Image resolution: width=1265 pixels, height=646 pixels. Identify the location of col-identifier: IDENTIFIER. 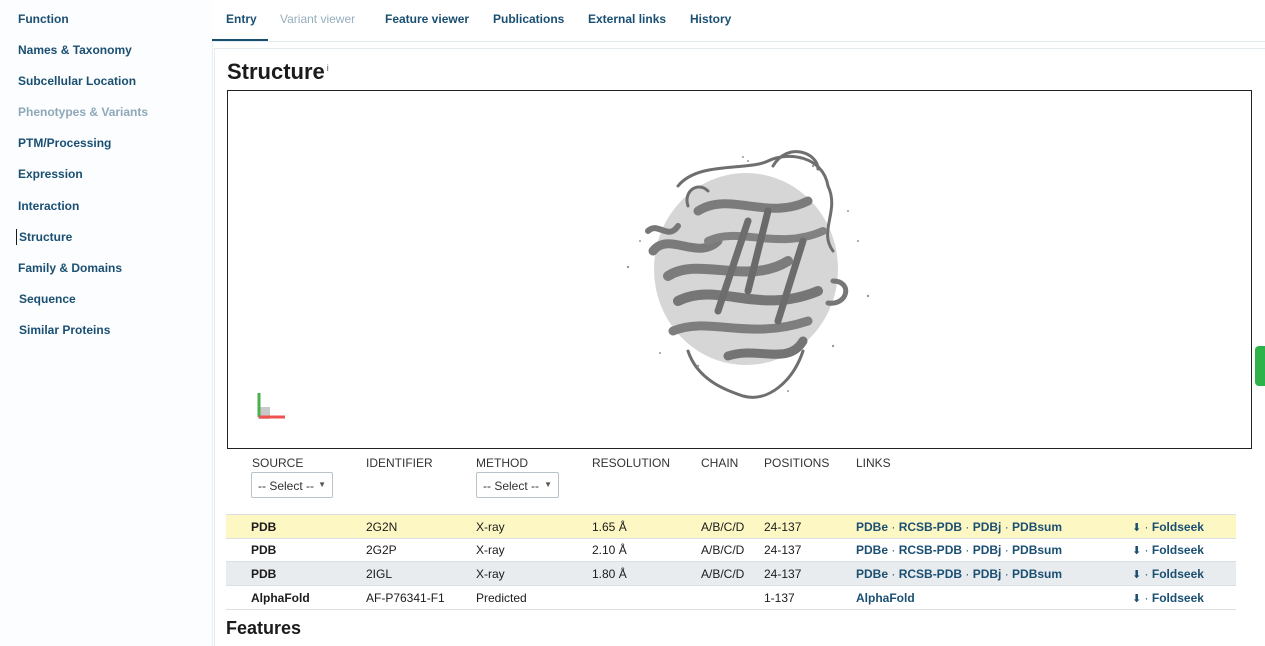
(399, 463).